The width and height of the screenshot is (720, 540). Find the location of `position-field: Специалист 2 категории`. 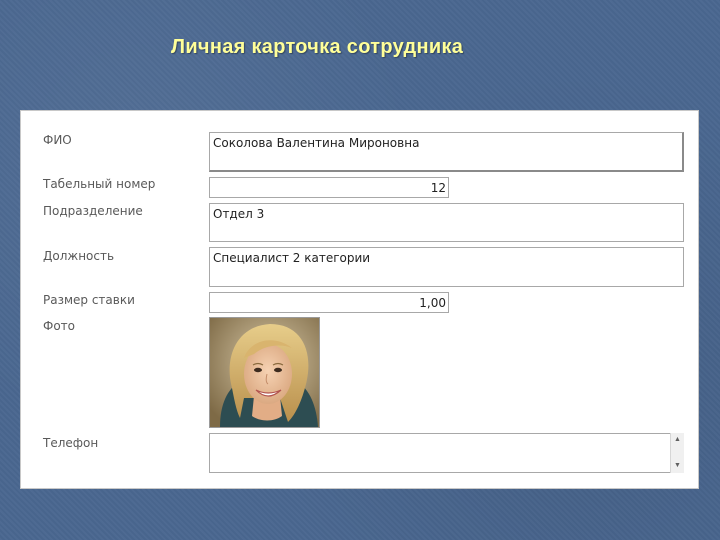

position-field: Специалист 2 категории is located at coordinates (446, 267).